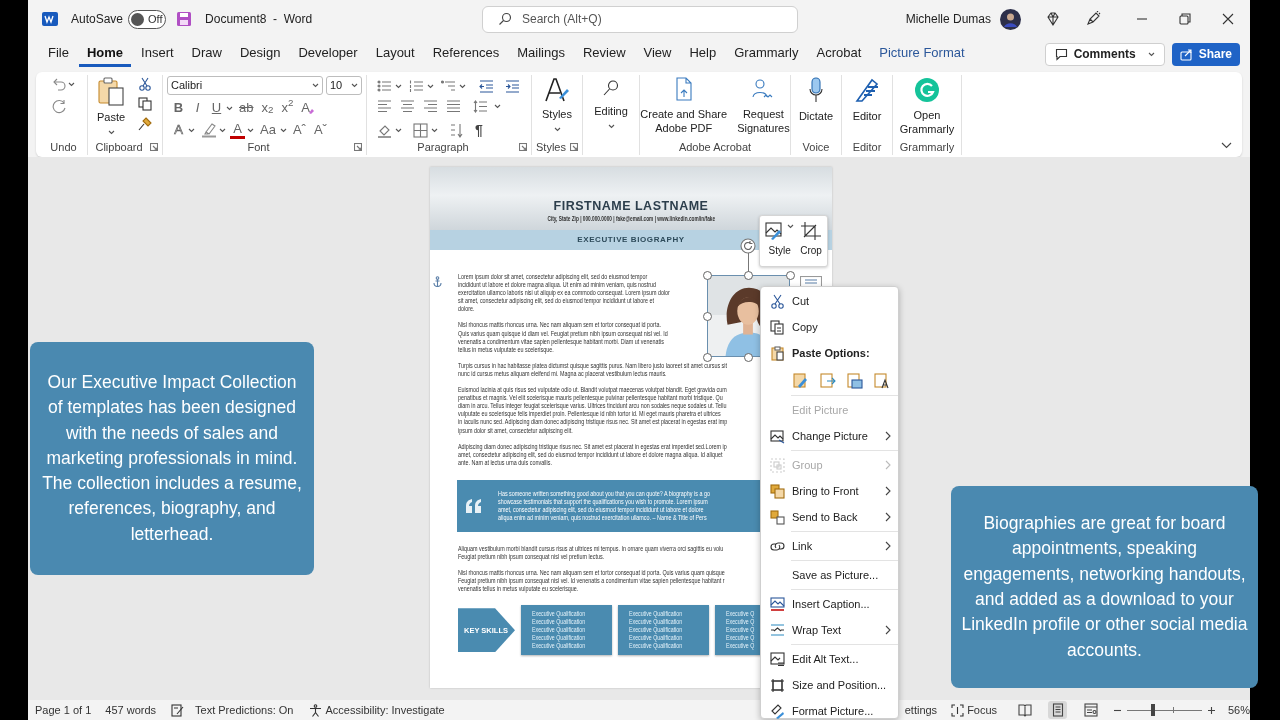 This screenshot has height=720, width=1280. What do you see at coordinates (1010, 19) in the screenshot?
I see `avatar-icon` at bounding box center [1010, 19].